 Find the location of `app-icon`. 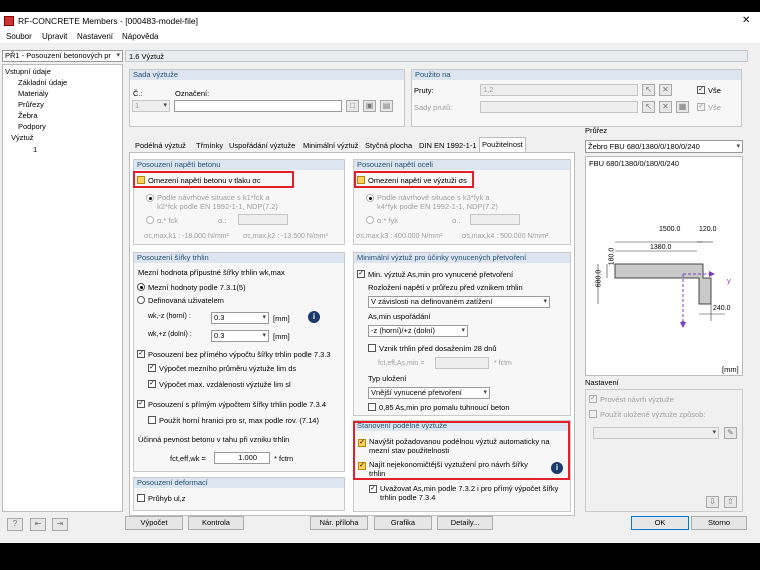

app-icon is located at coordinates (9, 21).